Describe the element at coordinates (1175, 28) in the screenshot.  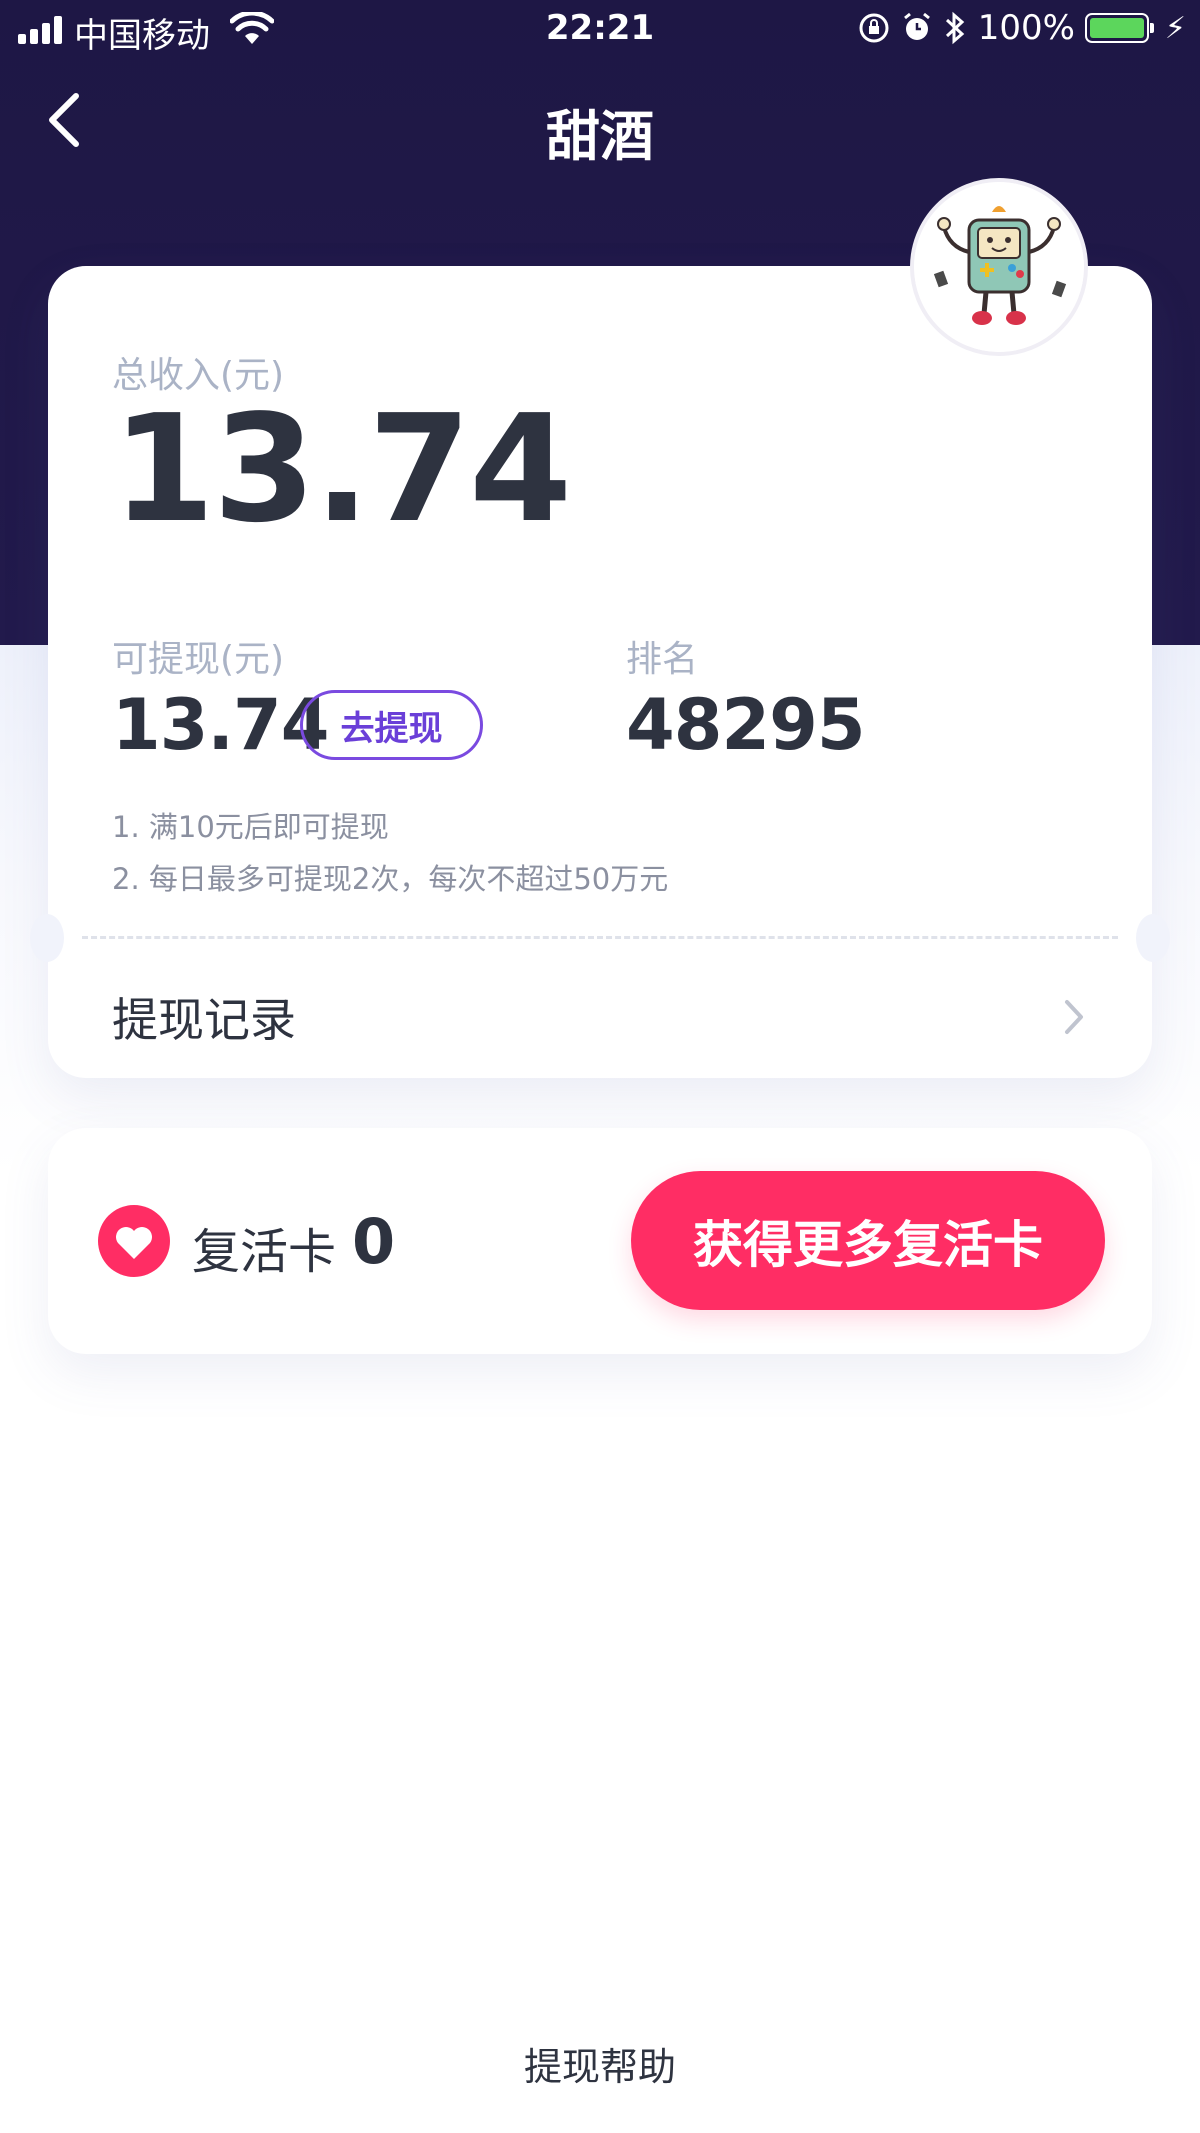
I see `charging-icon: ⚡` at that location.